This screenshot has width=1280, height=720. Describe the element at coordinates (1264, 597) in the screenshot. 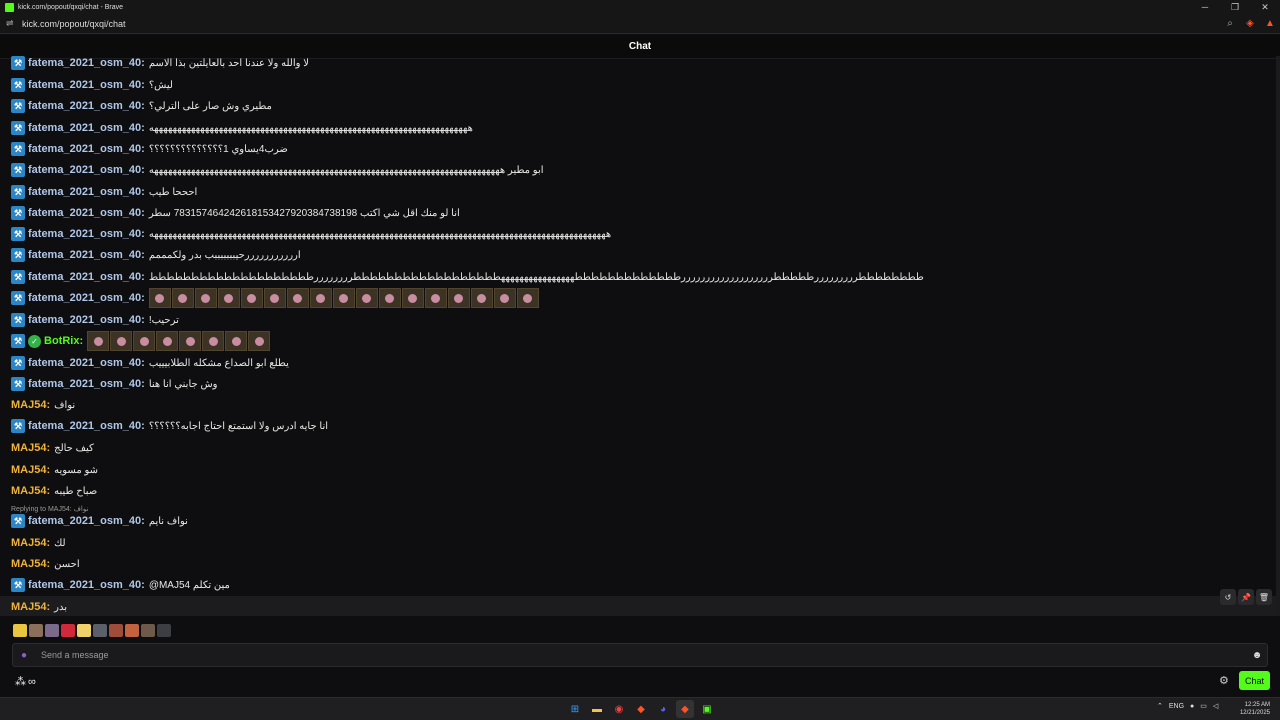

I see `delete-button: 🗑` at that location.